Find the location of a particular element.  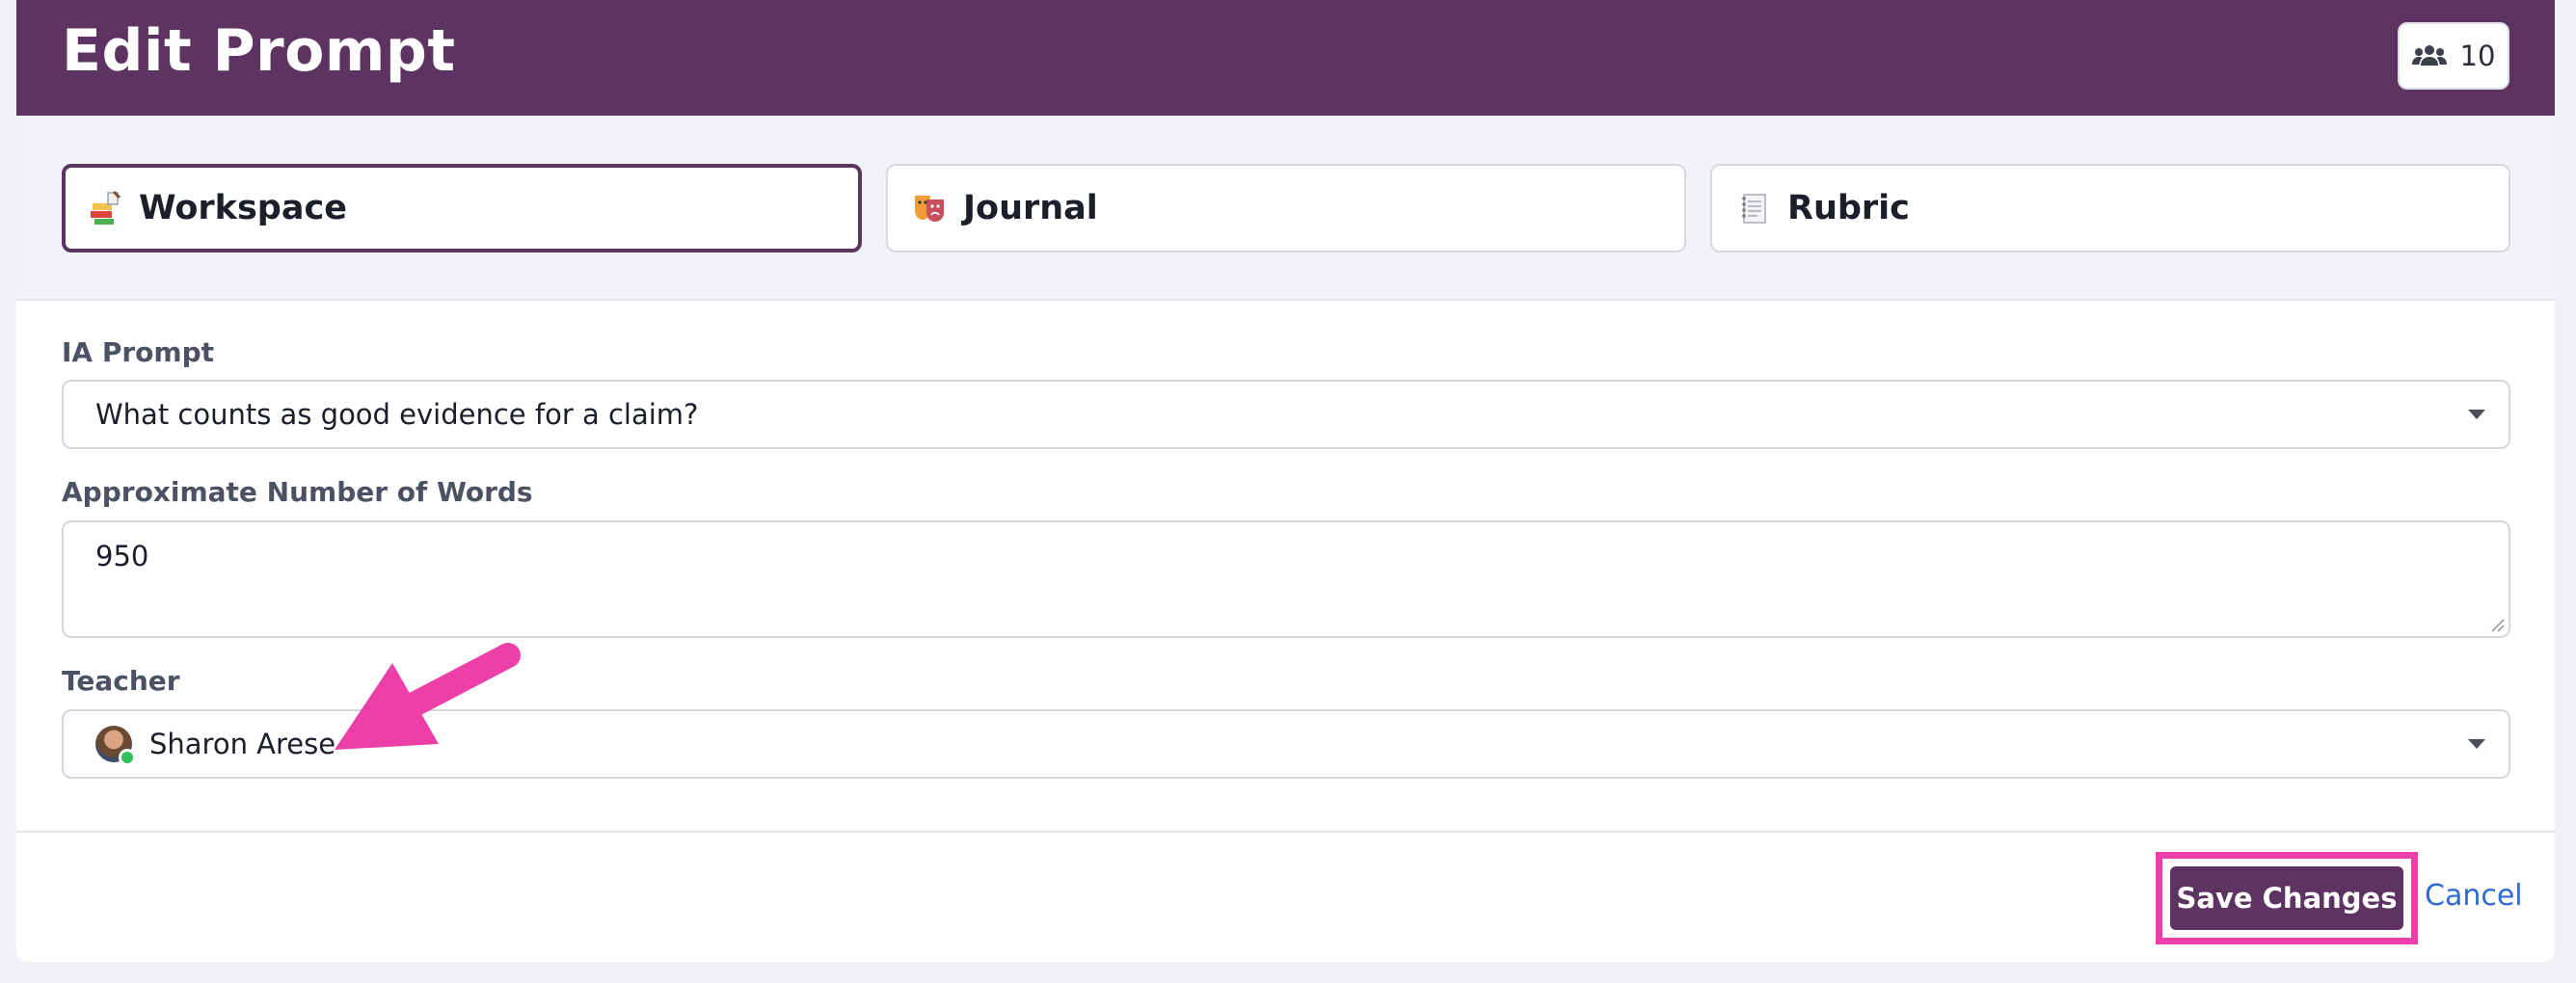

tab-label: Journal is located at coordinates (1031, 208).